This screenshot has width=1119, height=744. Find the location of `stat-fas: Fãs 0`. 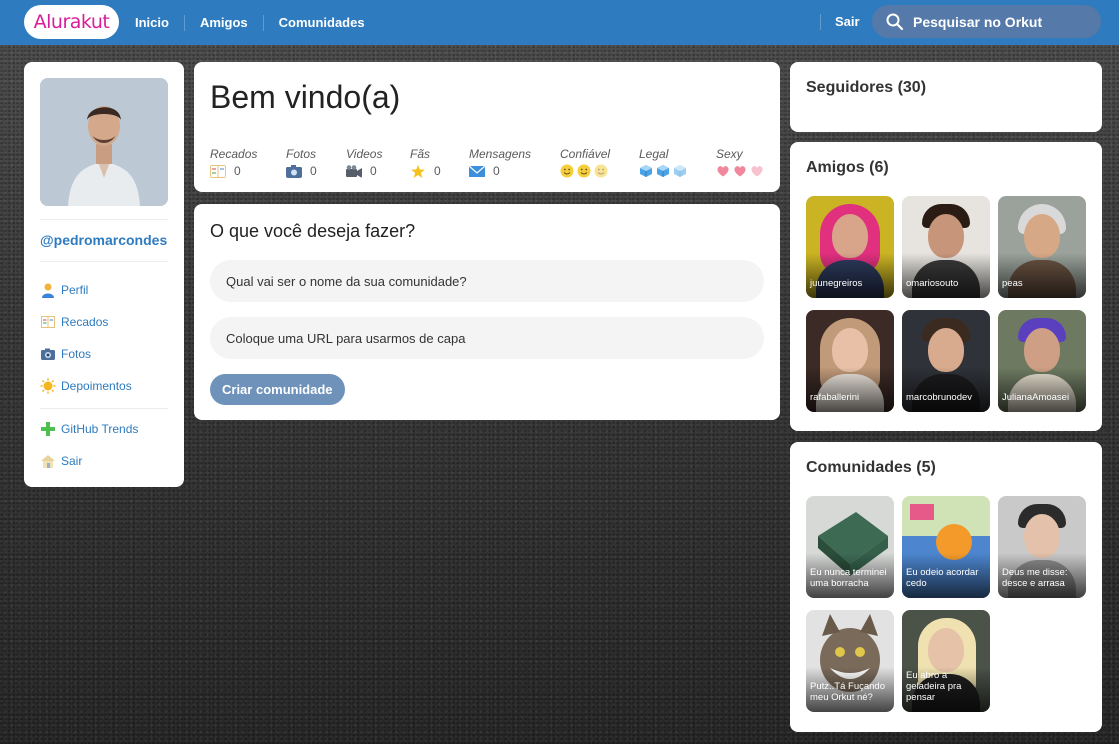

stat-fas: Fãs 0 is located at coordinates (425, 163).